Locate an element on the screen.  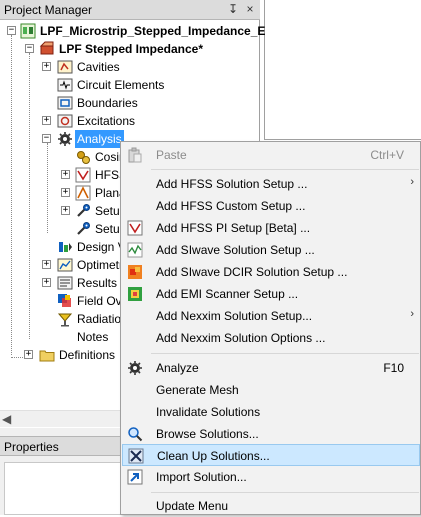
design-variables-icon is located at coordinates (65, 247).